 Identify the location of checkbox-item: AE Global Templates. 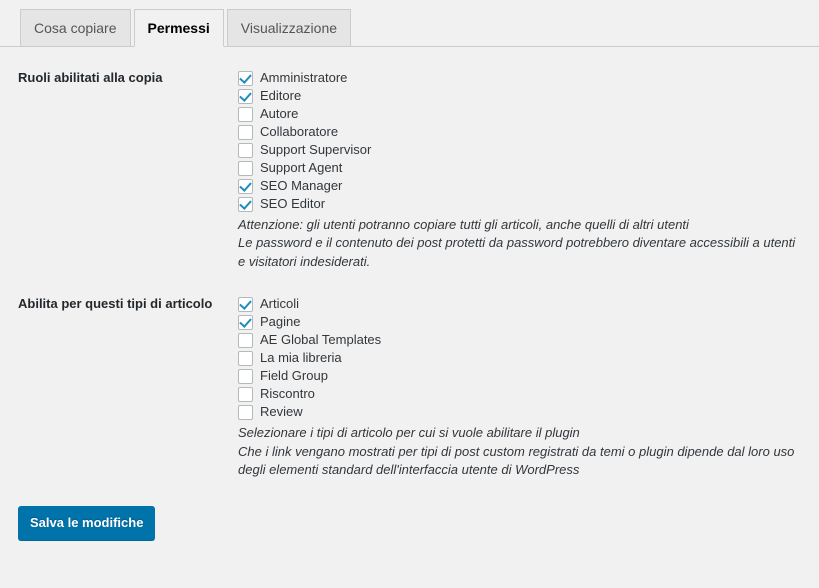
(523, 340).